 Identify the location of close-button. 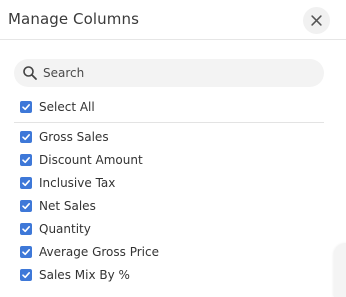
(316, 20).